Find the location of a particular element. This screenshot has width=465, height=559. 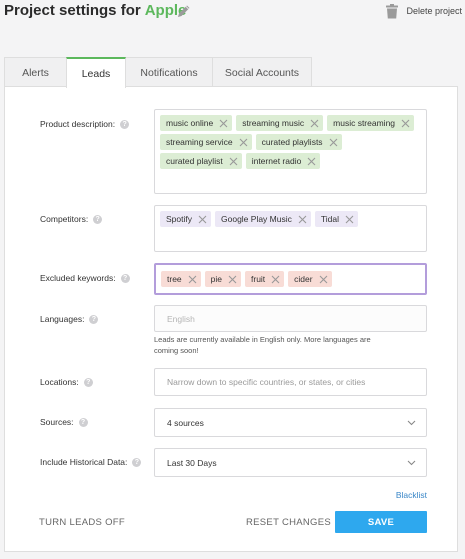

locations-label: Locations: ? is located at coordinates (66, 382).